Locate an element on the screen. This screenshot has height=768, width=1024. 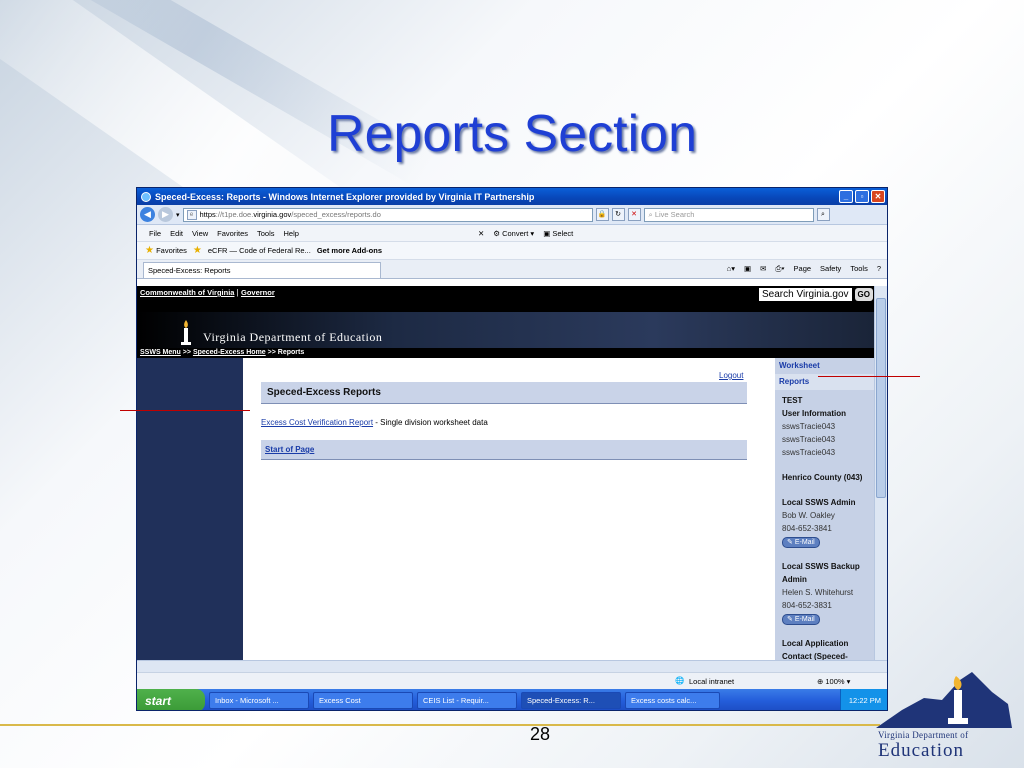
menu-edit: Edit is located at coordinates (176, 233).